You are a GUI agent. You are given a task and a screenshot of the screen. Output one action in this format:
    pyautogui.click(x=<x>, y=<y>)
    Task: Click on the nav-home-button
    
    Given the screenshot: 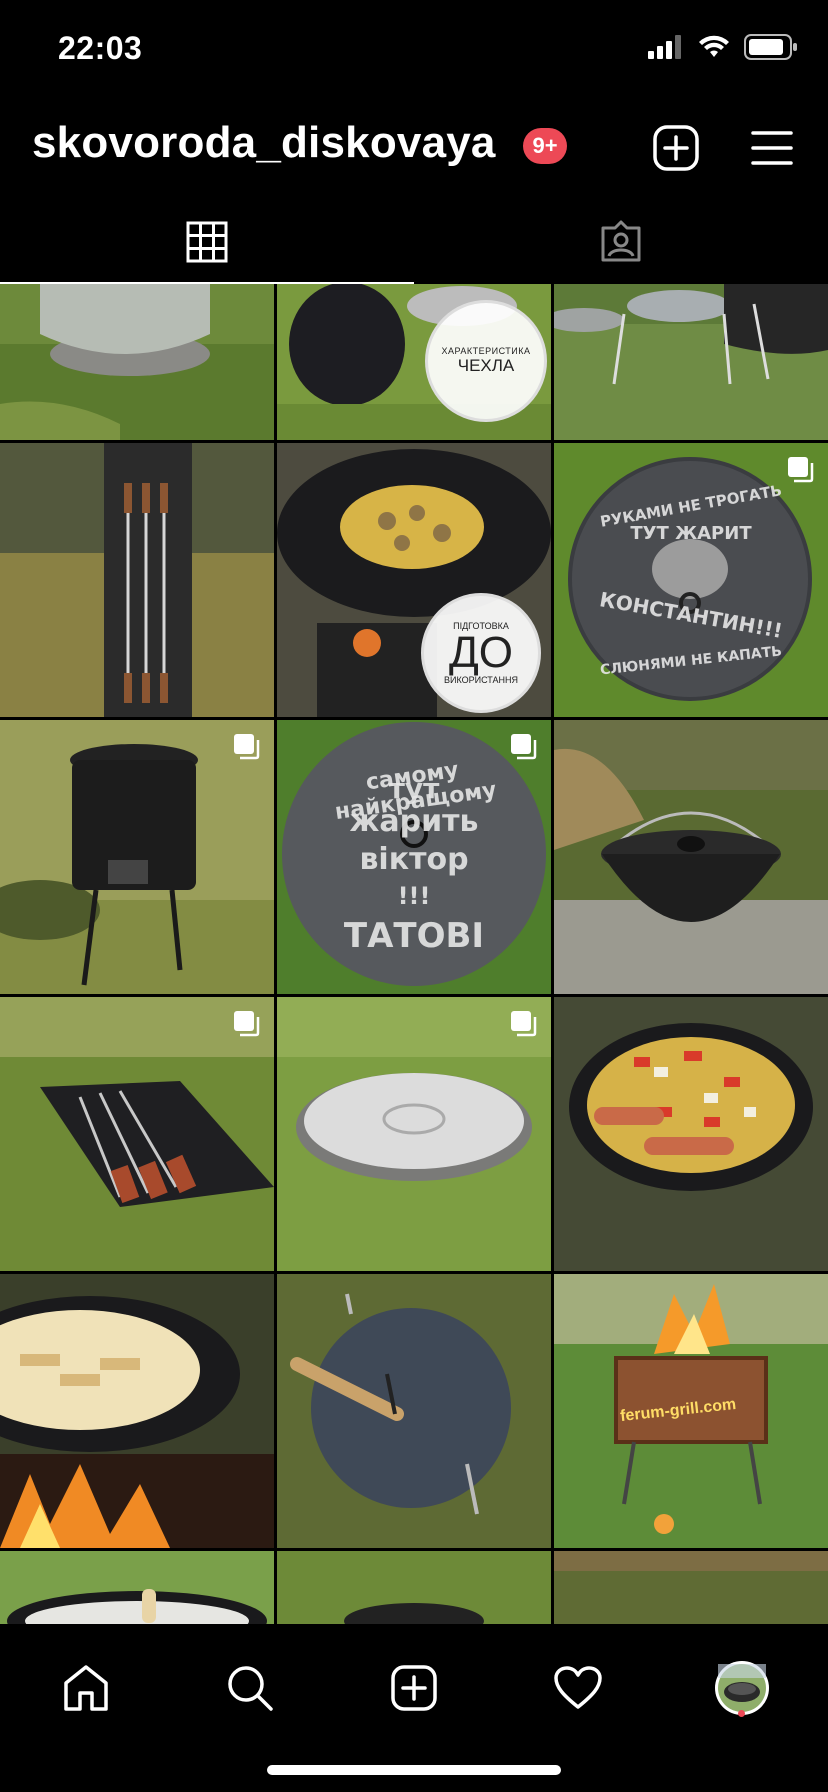 What is the action you would take?
    pyautogui.click(x=86, y=1688)
    